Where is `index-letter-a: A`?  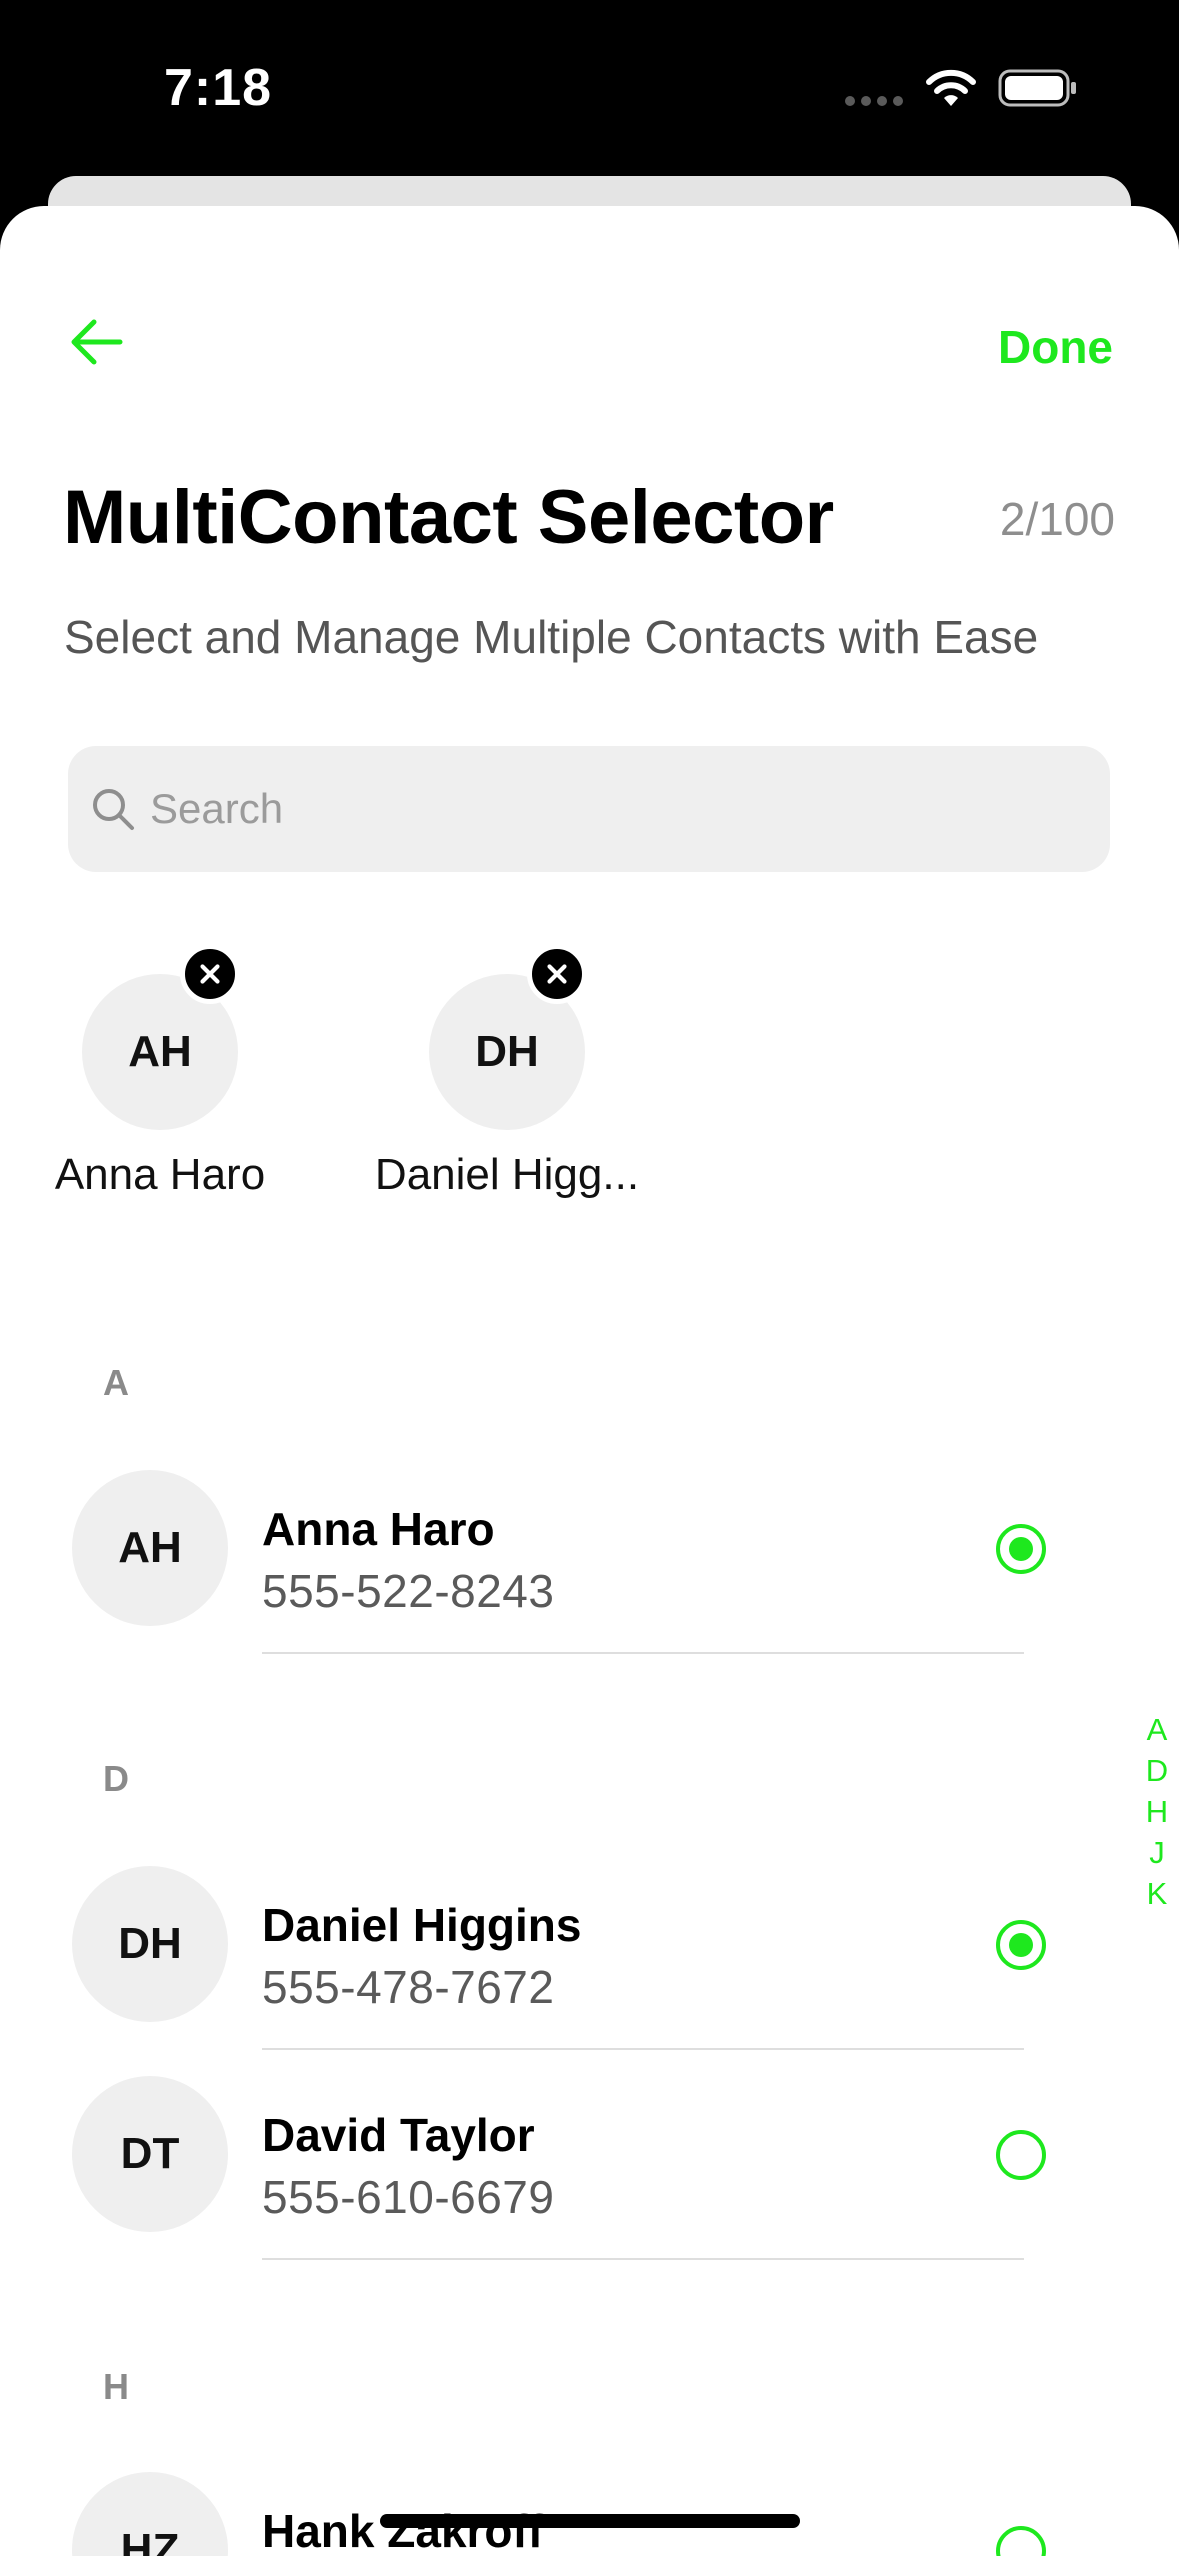
index-letter-a: A is located at coordinates (1157, 1732).